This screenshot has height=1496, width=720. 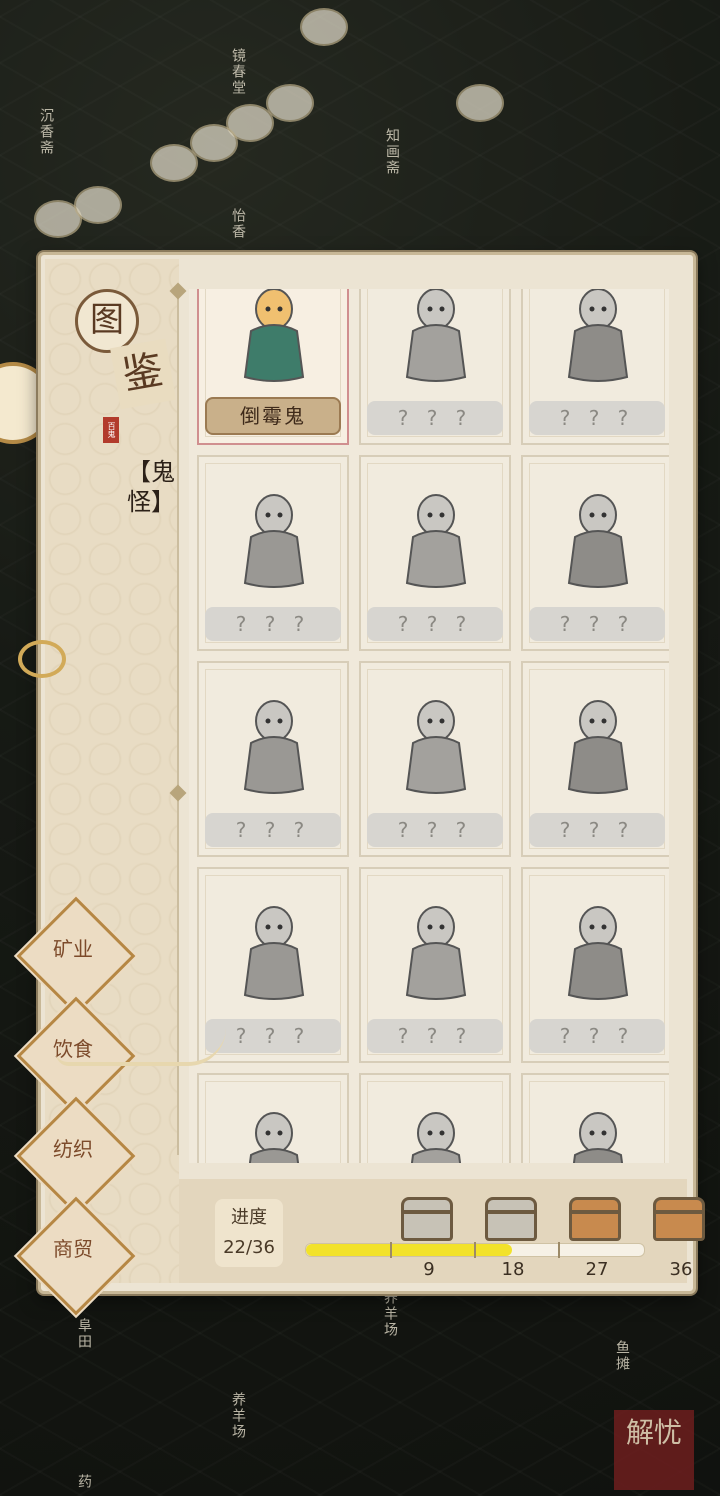 What do you see at coordinates (84, 1334) in the screenshot?
I see `map-label: 阜田` at bounding box center [84, 1334].